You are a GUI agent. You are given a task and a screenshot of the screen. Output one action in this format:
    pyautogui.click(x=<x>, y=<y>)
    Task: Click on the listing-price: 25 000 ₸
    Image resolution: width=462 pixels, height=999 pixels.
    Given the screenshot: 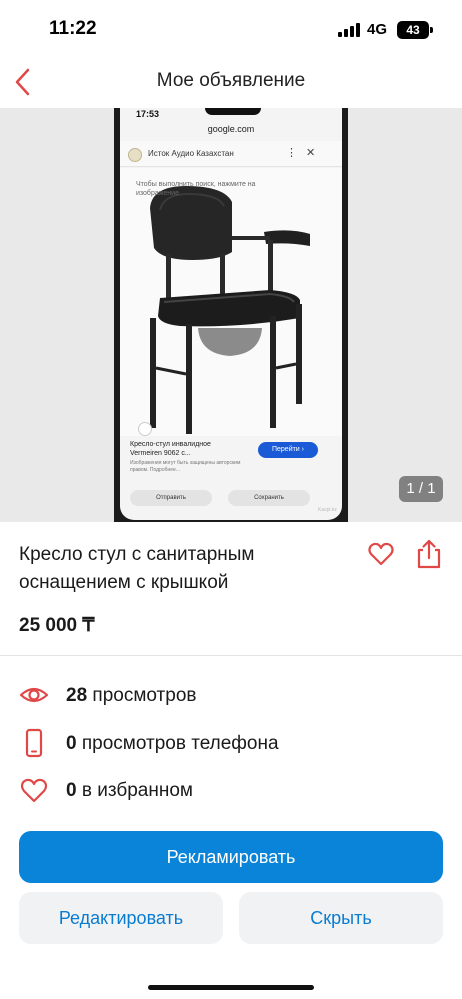 What is the action you would take?
    pyautogui.click(x=57, y=625)
    